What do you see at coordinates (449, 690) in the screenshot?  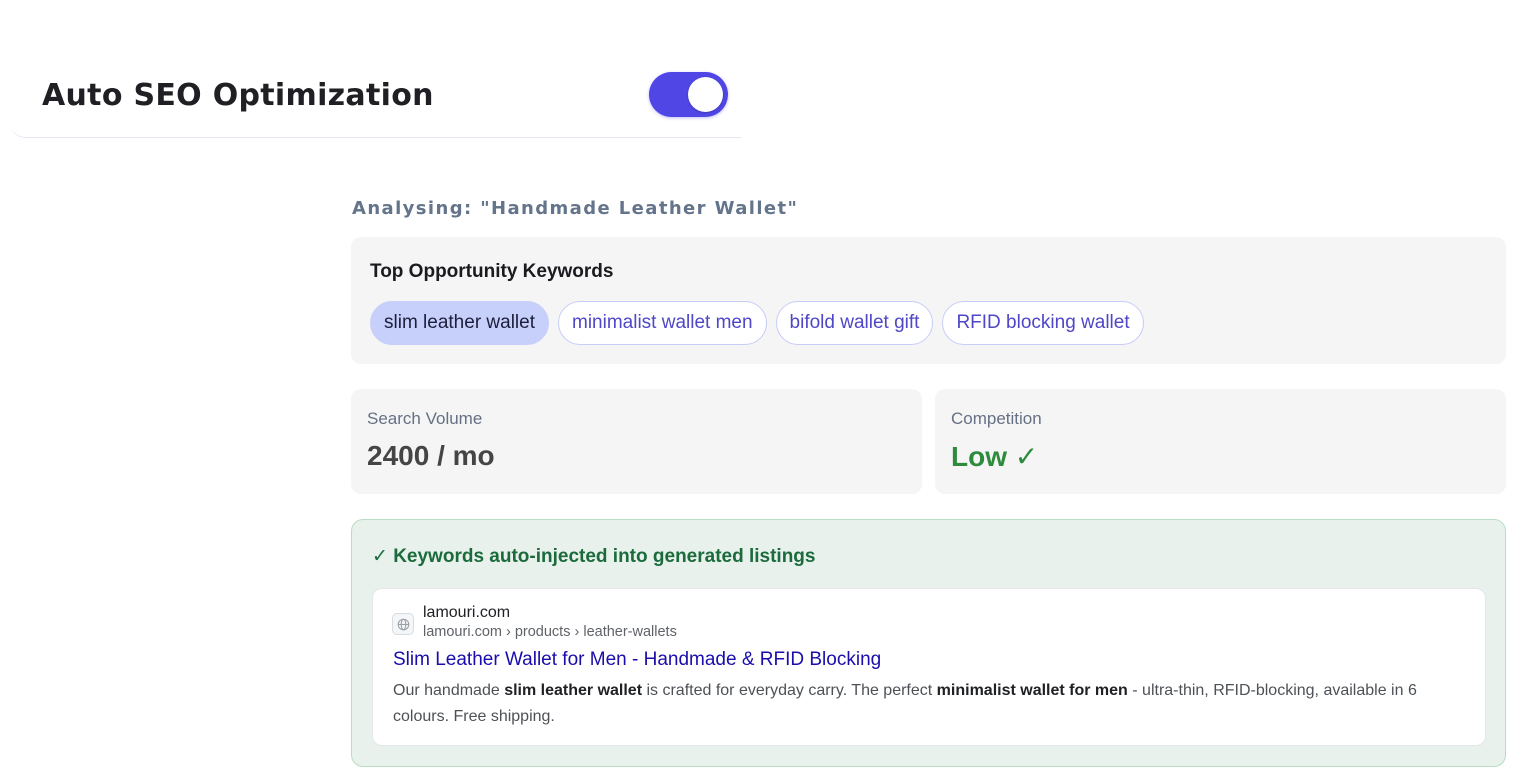 I see `desc-text: Our handmade` at bounding box center [449, 690].